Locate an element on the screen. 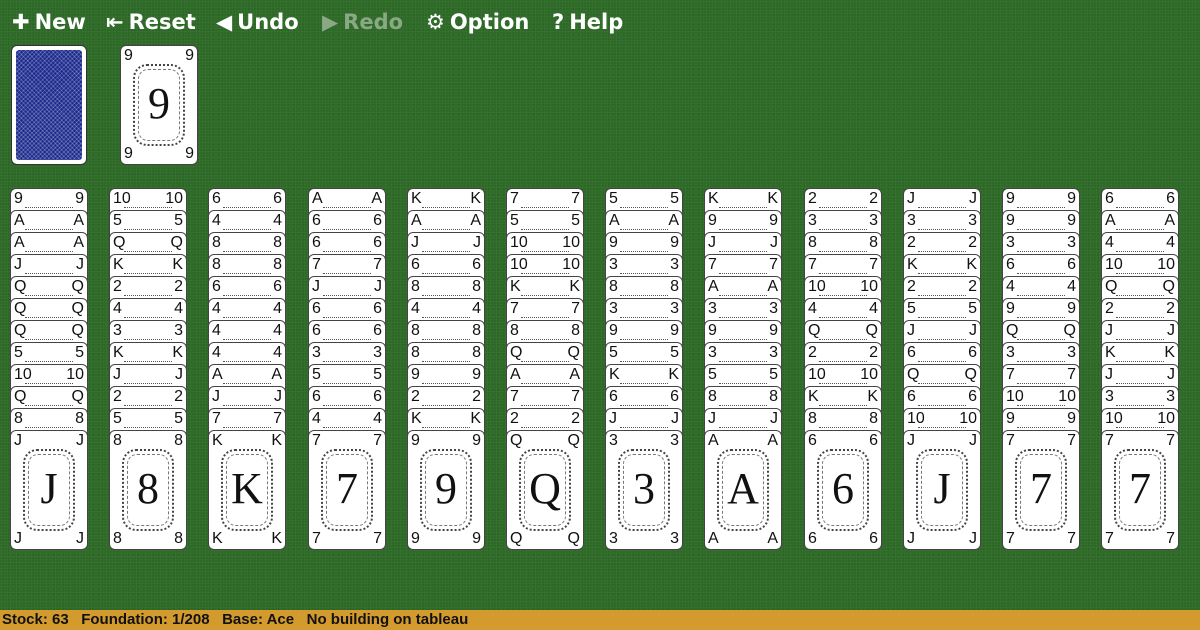  help-button: ? Help is located at coordinates (587, 22).